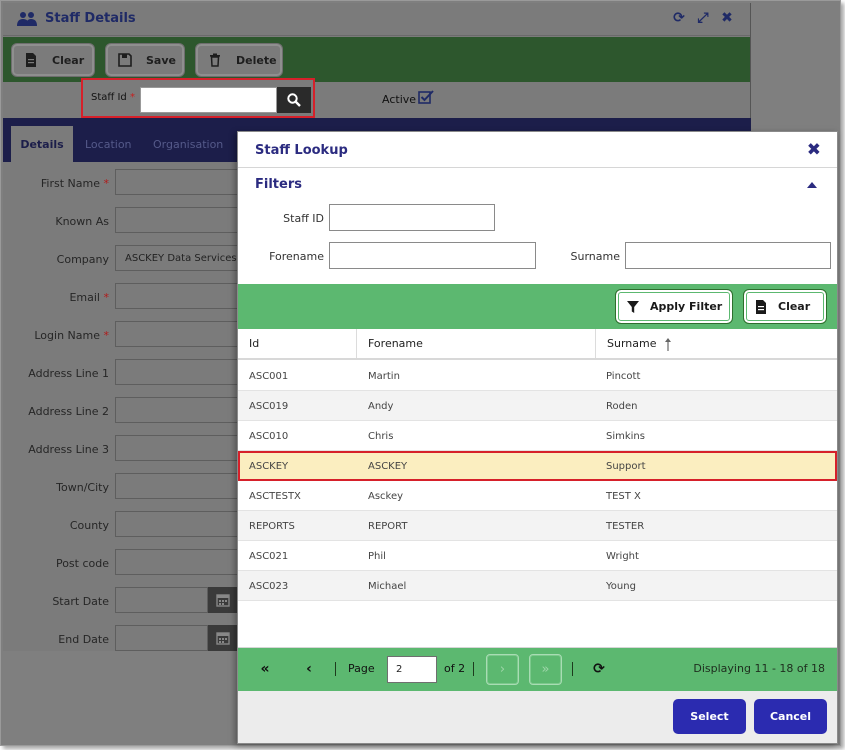 This screenshot has height=750, width=845. Describe the element at coordinates (633, 306) in the screenshot. I see `filter-icon` at that location.